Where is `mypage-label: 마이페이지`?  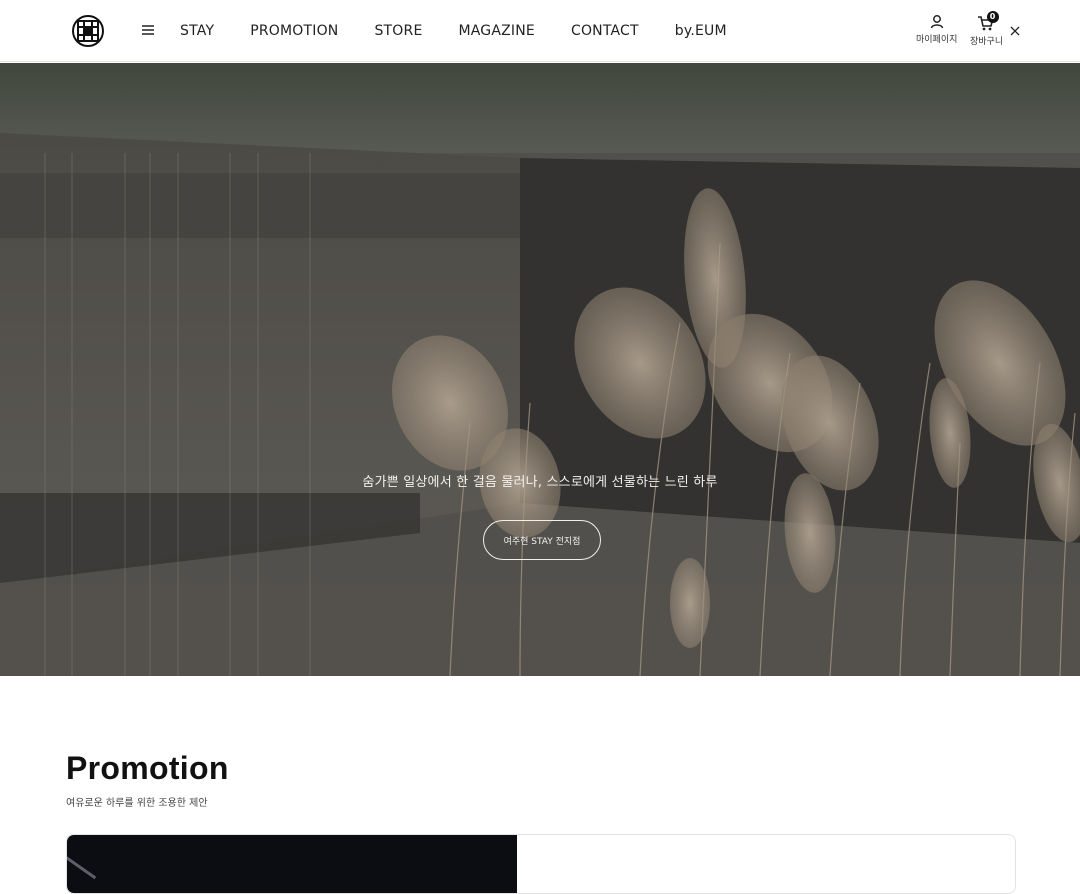 mypage-label: 마이페이지 is located at coordinates (937, 40).